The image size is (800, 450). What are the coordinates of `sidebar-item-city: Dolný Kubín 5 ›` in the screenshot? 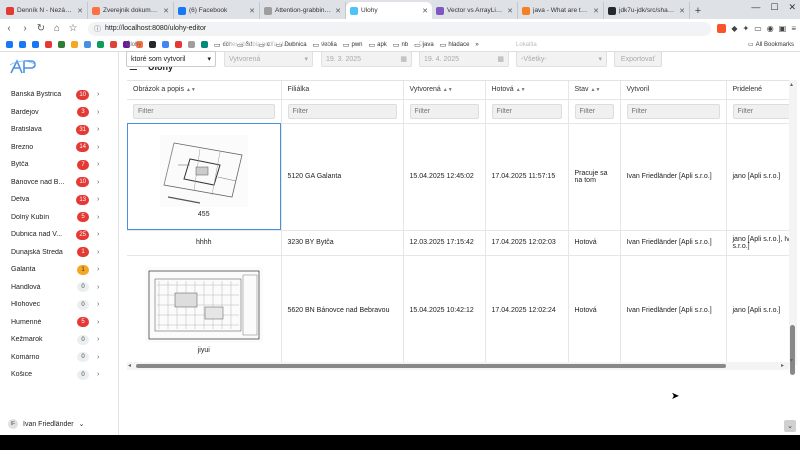 It's located at (59, 218).